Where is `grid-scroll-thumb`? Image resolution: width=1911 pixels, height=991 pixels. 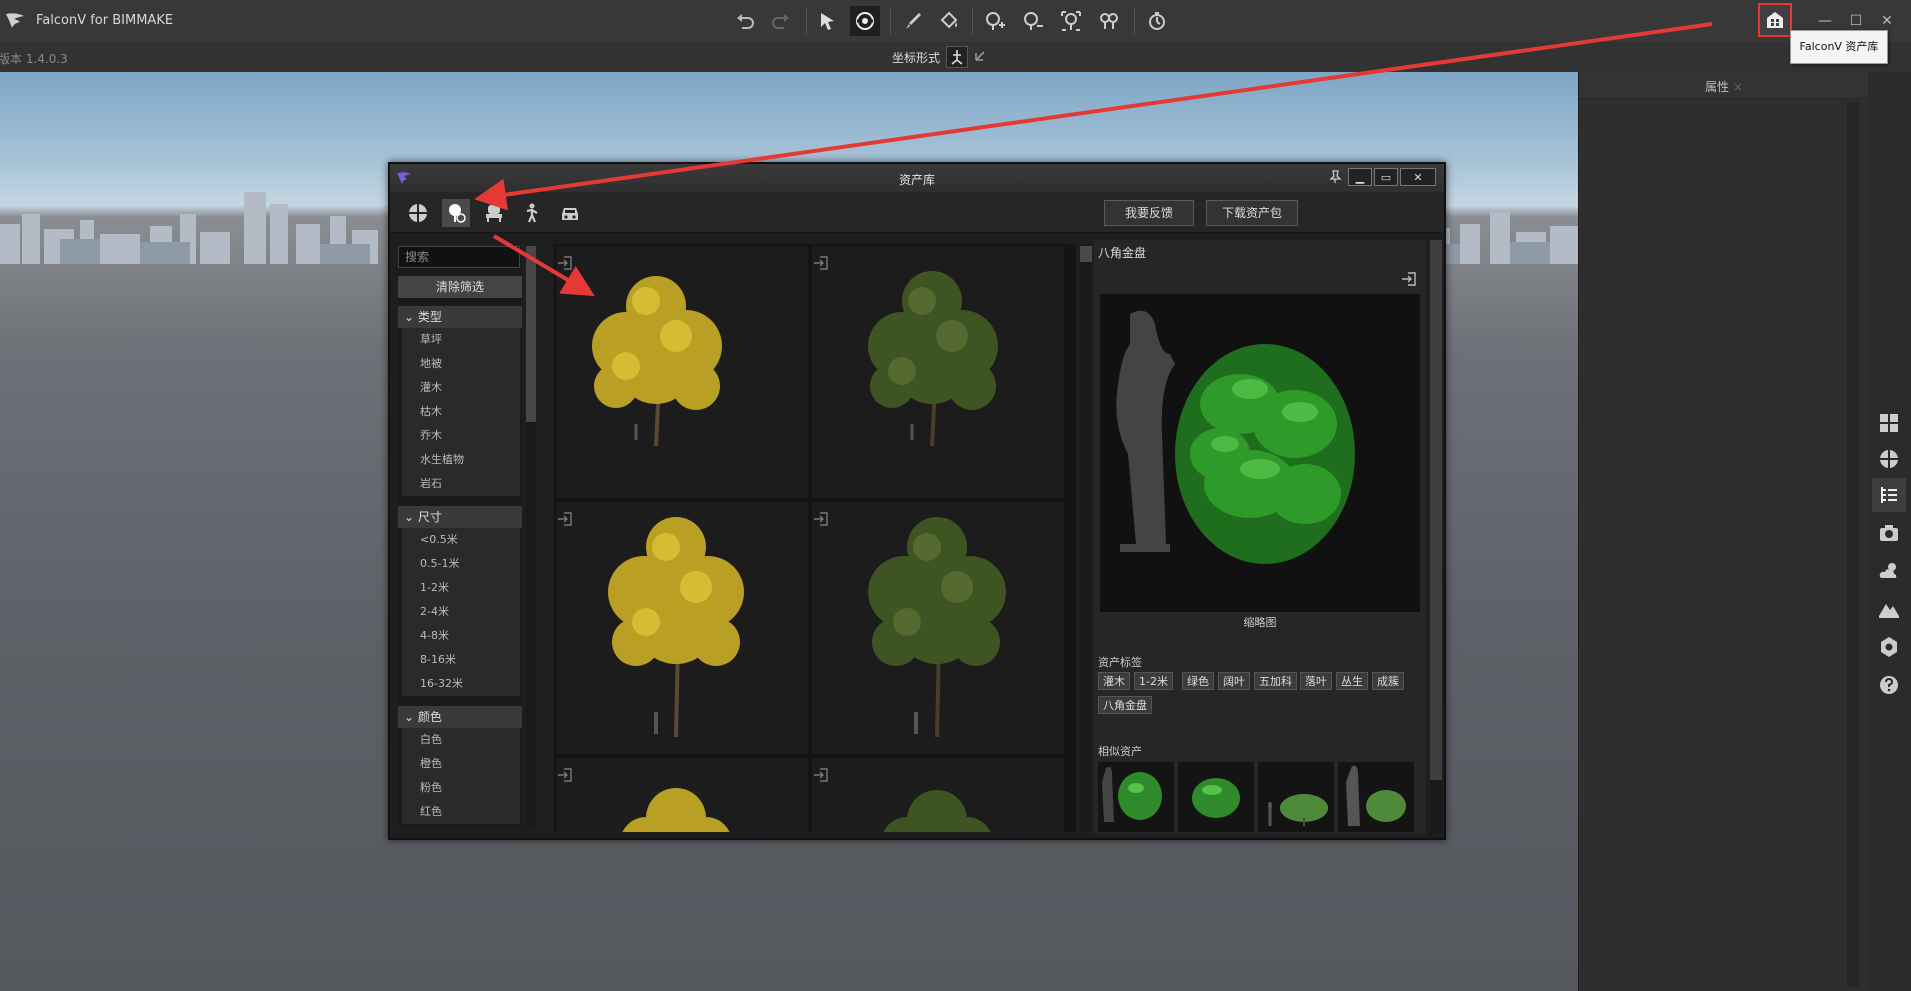 grid-scroll-thumb is located at coordinates (1086, 254).